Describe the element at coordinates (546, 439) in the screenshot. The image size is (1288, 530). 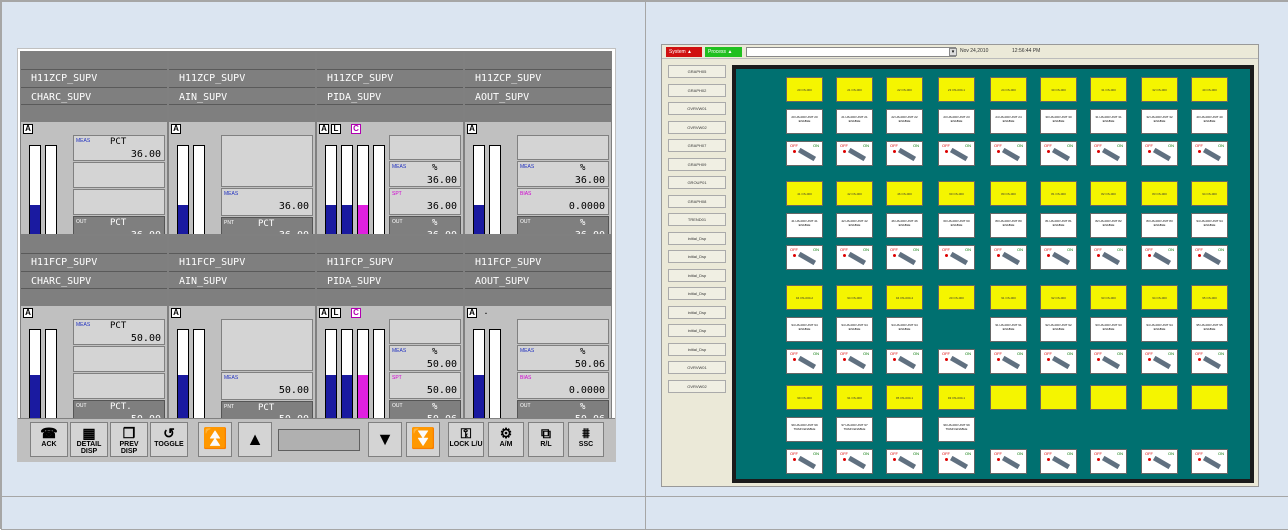
I see `remote-local-button: ⧉ R/L` at that location.